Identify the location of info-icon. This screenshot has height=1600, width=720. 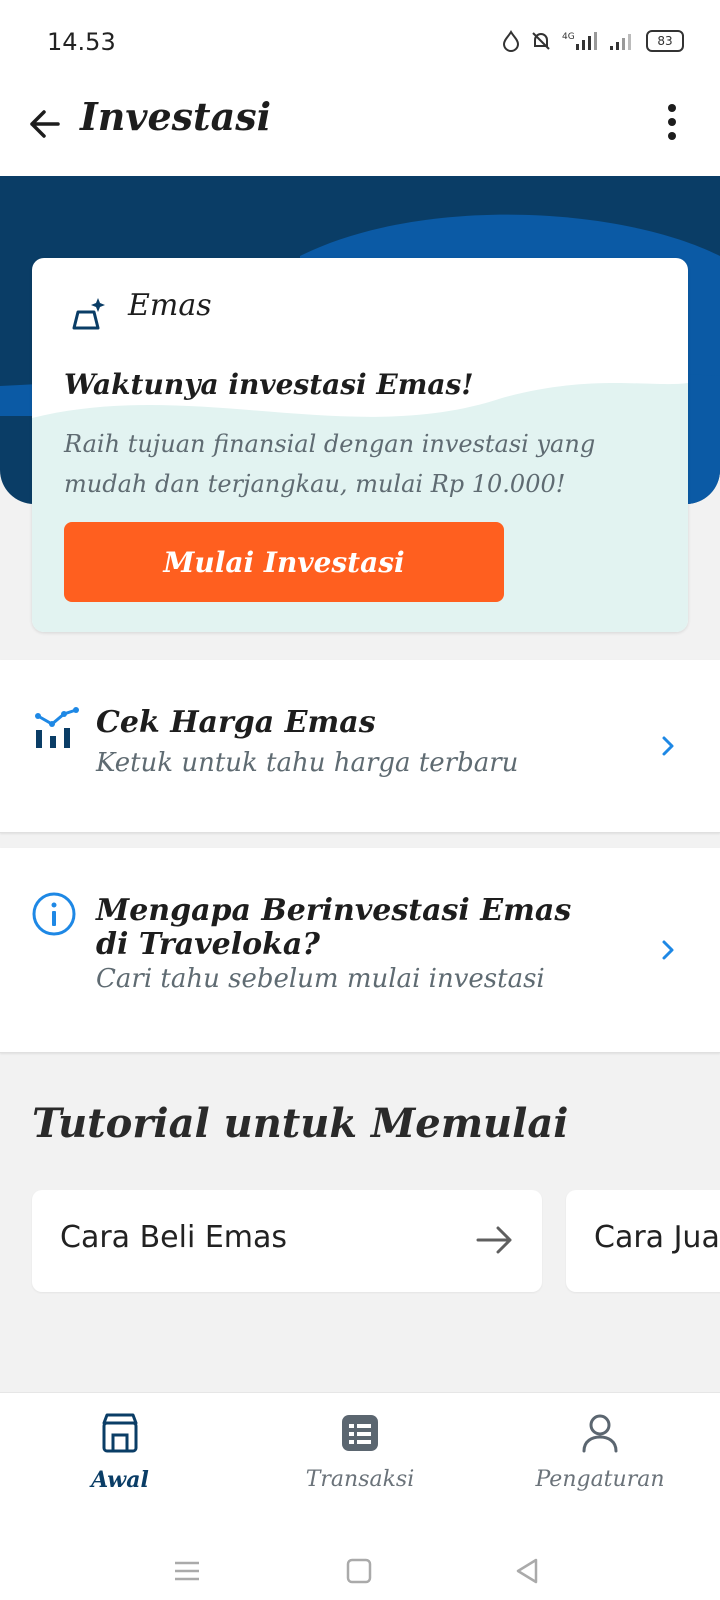
(54, 914).